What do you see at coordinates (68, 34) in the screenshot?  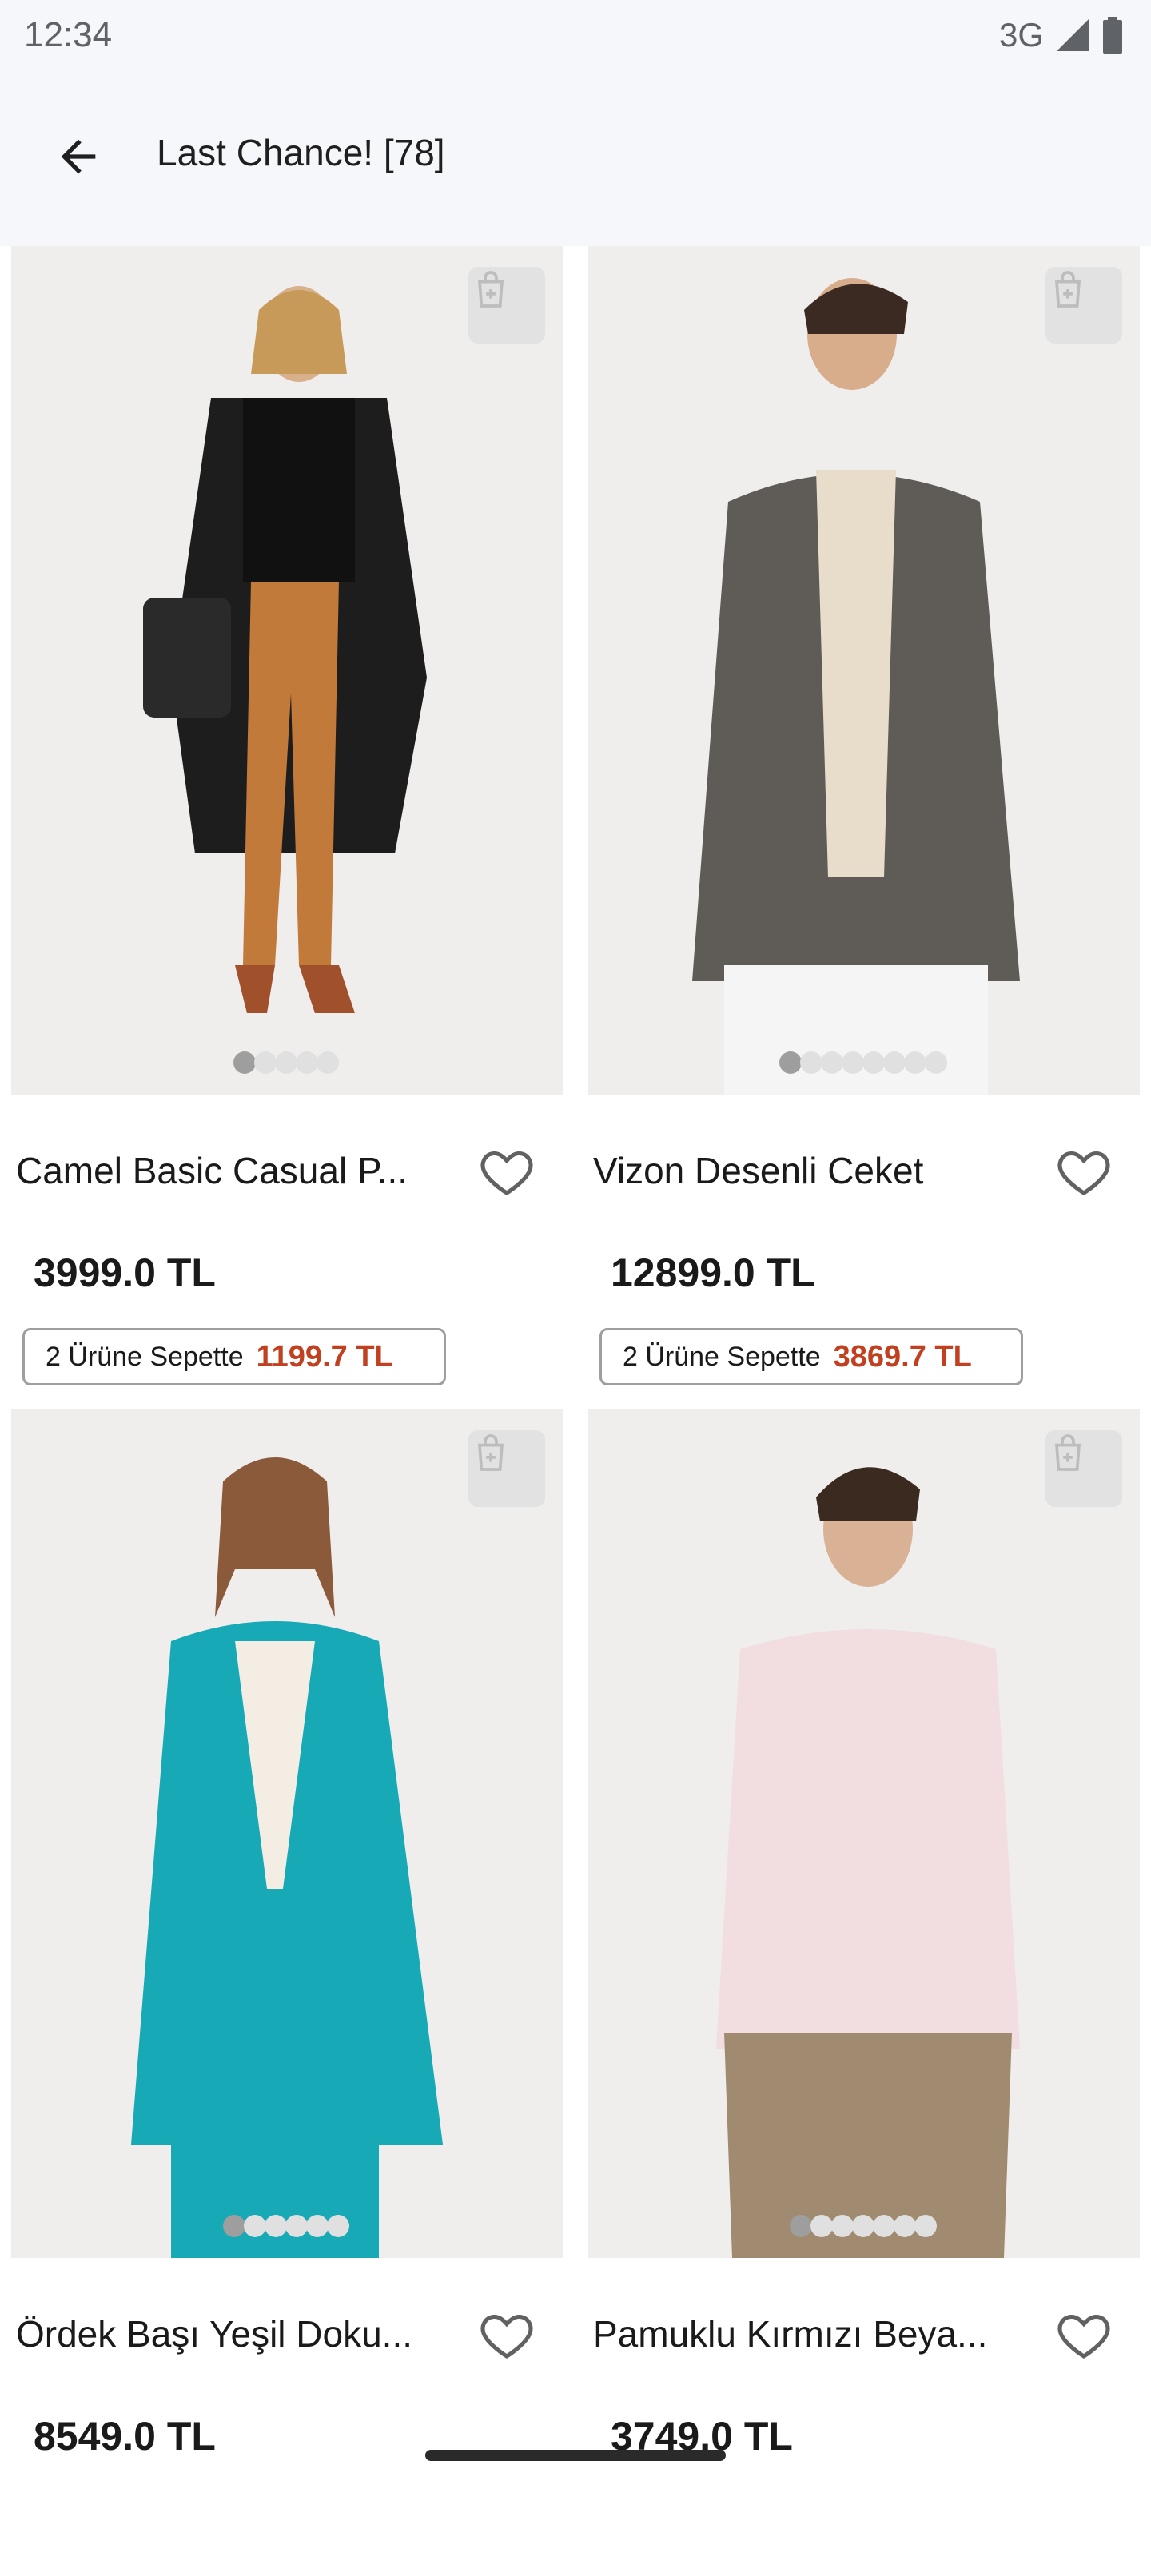 I see `status-time: 12:34` at bounding box center [68, 34].